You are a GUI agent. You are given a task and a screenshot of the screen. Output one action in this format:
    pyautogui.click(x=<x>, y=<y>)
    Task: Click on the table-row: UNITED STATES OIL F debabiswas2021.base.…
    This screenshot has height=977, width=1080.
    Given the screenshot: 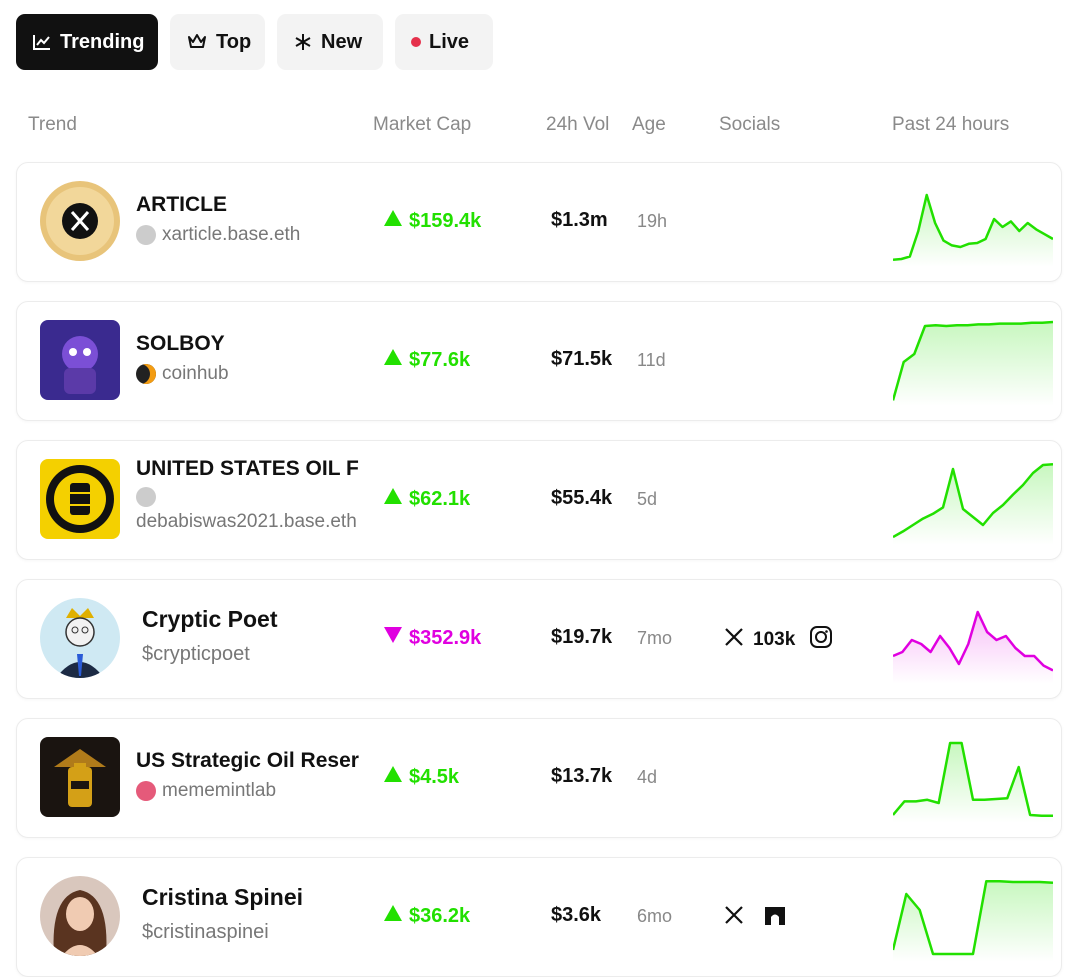 What is the action you would take?
    pyautogui.click(x=539, y=500)
    